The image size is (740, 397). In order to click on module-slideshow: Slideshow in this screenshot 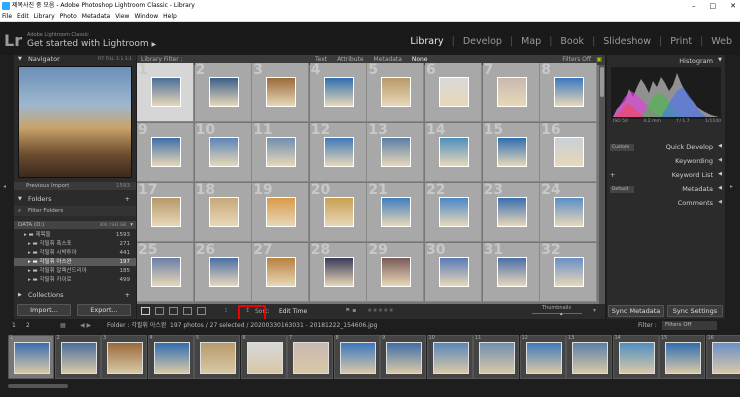, I will do `click(627, 41)`.